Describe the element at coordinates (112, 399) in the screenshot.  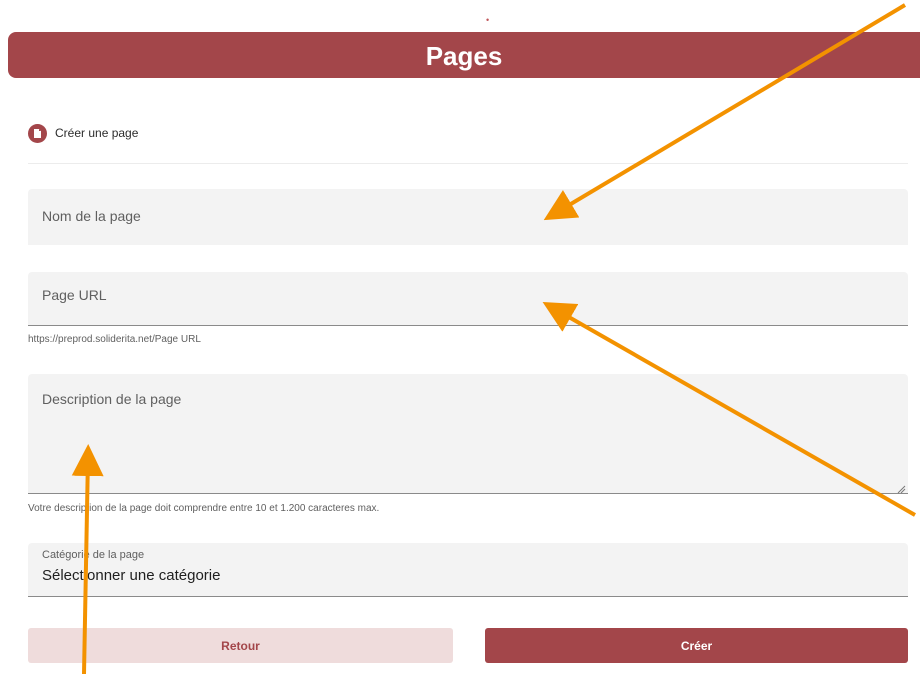
I see `page-description-placeholder: Description de la page` at that location.